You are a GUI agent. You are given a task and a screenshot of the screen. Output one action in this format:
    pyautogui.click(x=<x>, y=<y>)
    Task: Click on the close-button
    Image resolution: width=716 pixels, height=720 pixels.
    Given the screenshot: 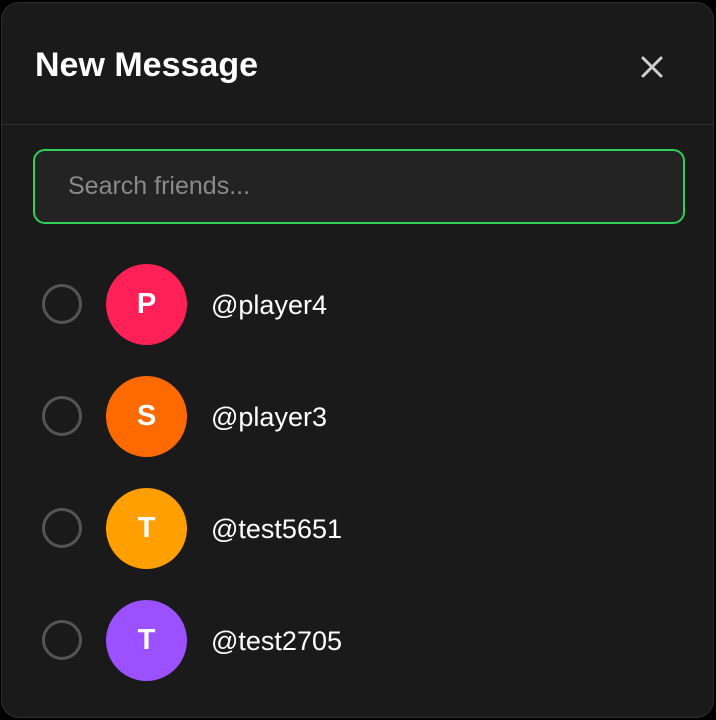 What is the action you would take?
    pyautogui.click(x=652, y=67)
    